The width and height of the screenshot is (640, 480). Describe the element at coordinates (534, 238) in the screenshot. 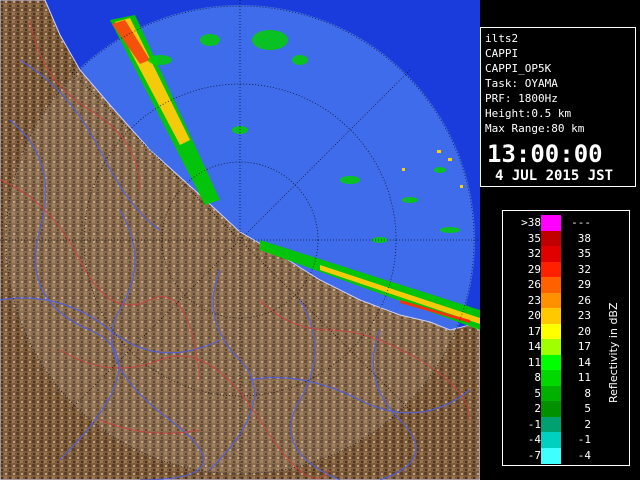

I see `legend-low-value: 35` at that location.